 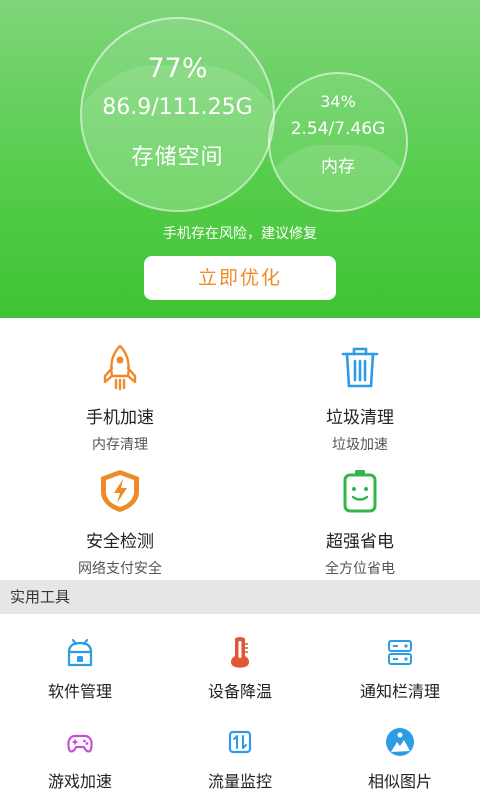 What do you see at coordinates (240, 742) in the screenshot?
I see `traffic-icon` at bounding box center [240, 742].